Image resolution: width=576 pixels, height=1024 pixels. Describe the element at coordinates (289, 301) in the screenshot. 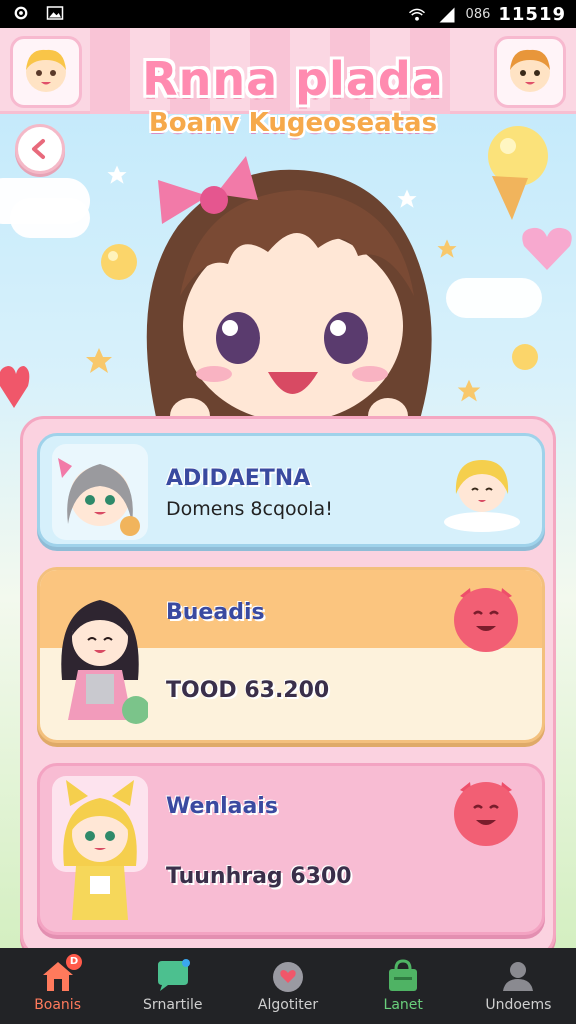

I see `hero-girl-illustration` at that location.